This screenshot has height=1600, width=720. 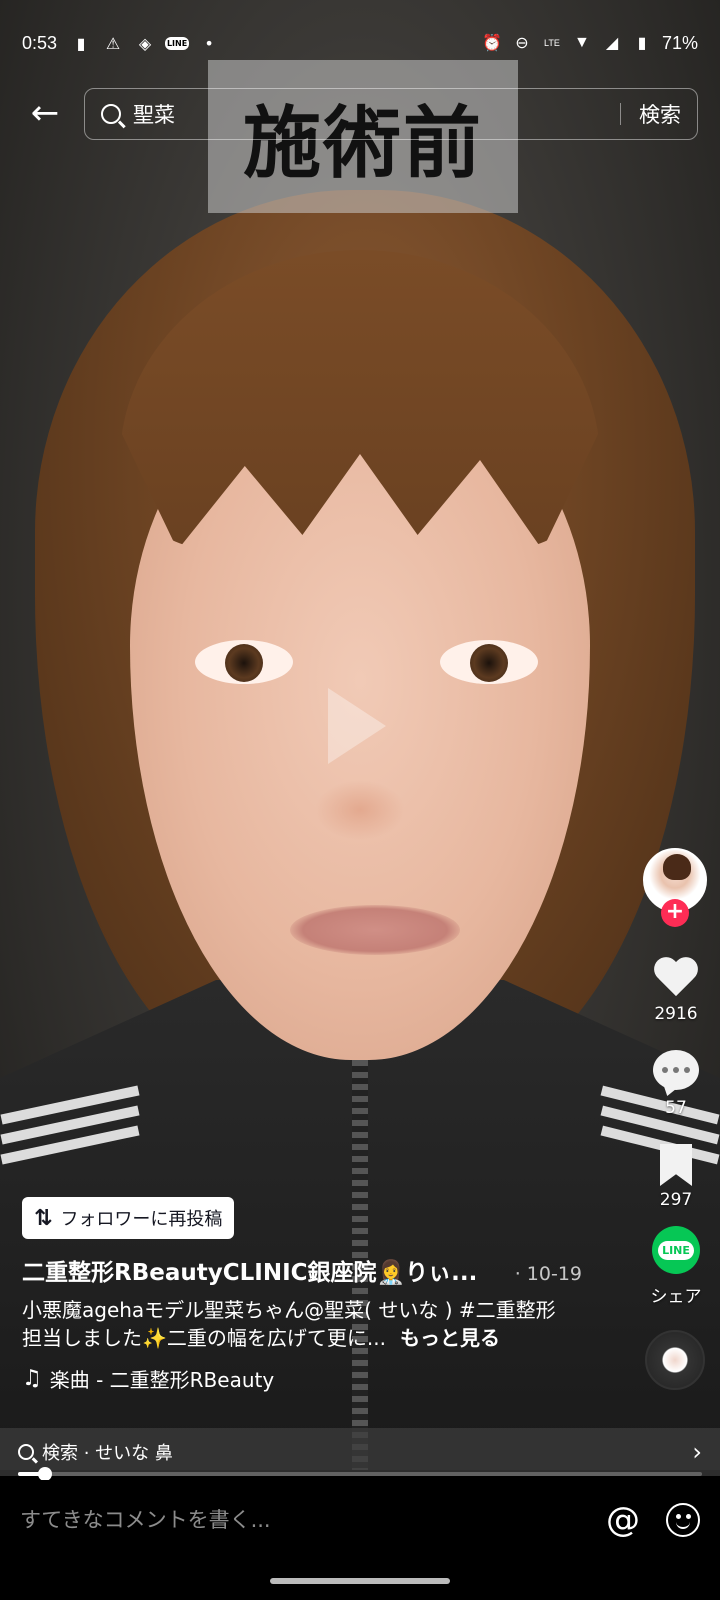 What do you see at coordinates (450, 1338) in the screenshot?
I see `see-more-link: もっと見る` at bounding box center [450, 1338].